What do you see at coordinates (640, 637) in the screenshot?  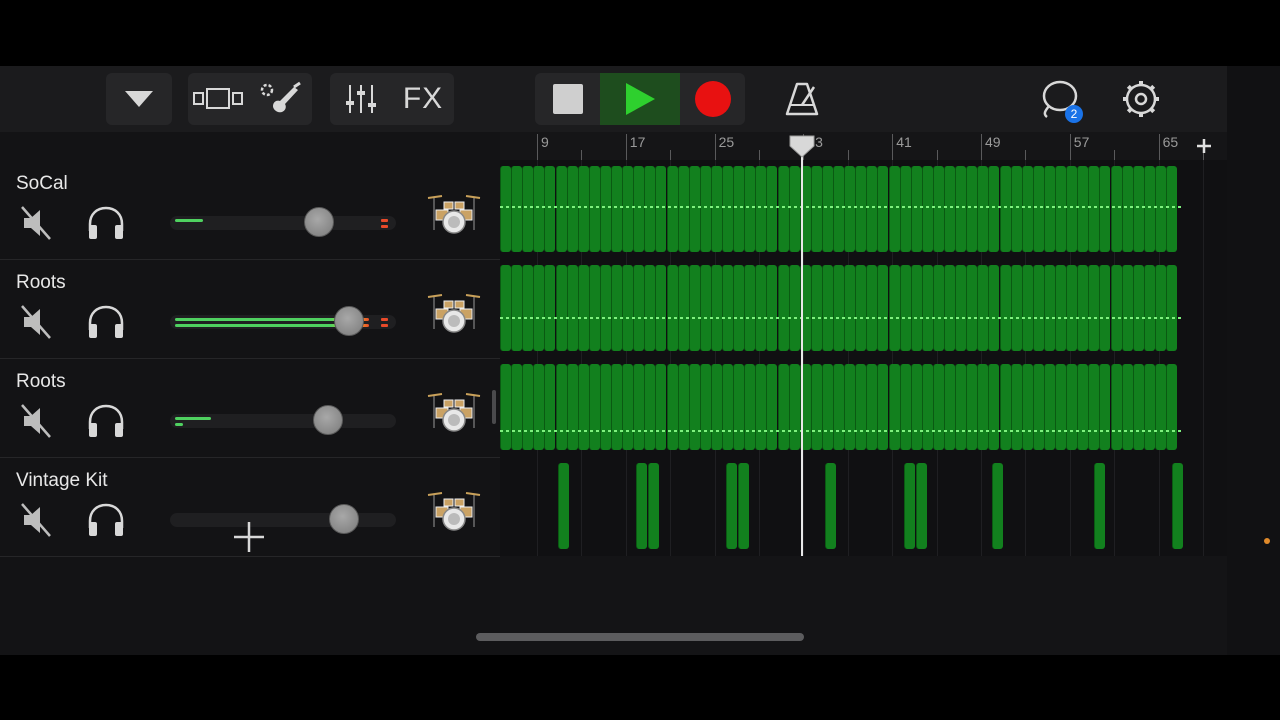 I see `horizontal-scrollbar` at bounding box center [640, 637].